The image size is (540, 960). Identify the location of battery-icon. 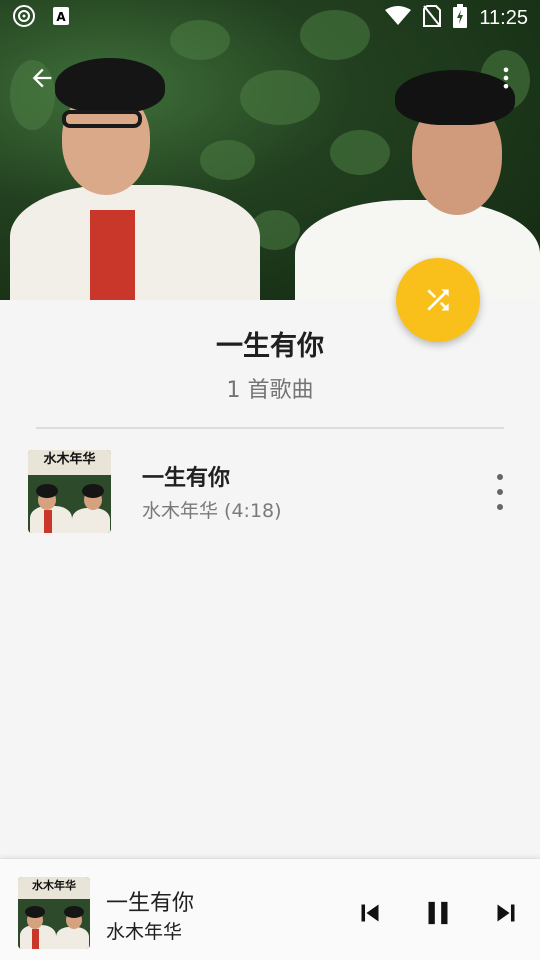
(460, 18).